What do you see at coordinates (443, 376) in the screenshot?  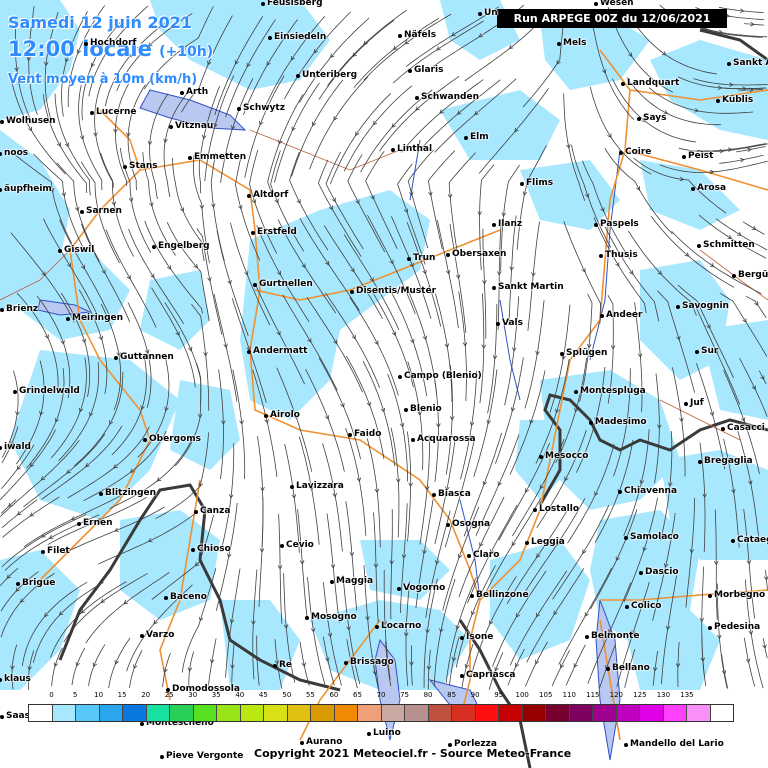 I see `city-label: Campo (Blenio)` at bounding box center [443, 376].